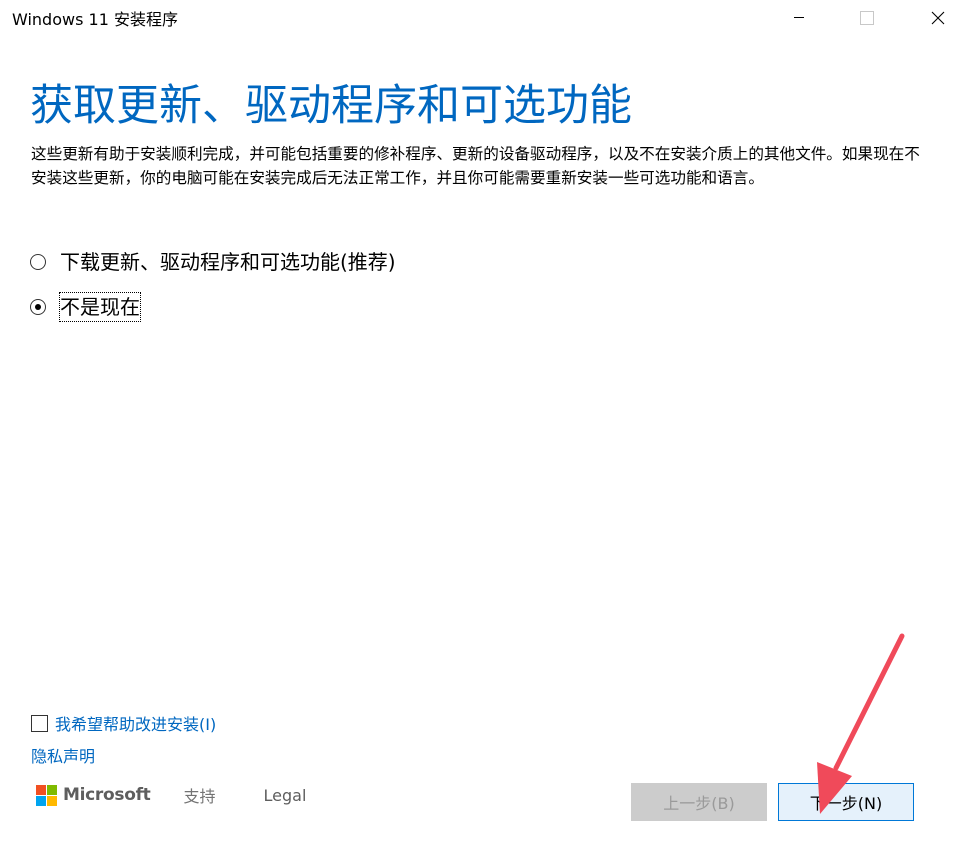 Image resolution: width=954 pixels, height=858 pixels. What do you see at coordinates (107, 795) in the screenshot?
I see `microsoft-brand: Microsoft` at bounding box center [107, 795].